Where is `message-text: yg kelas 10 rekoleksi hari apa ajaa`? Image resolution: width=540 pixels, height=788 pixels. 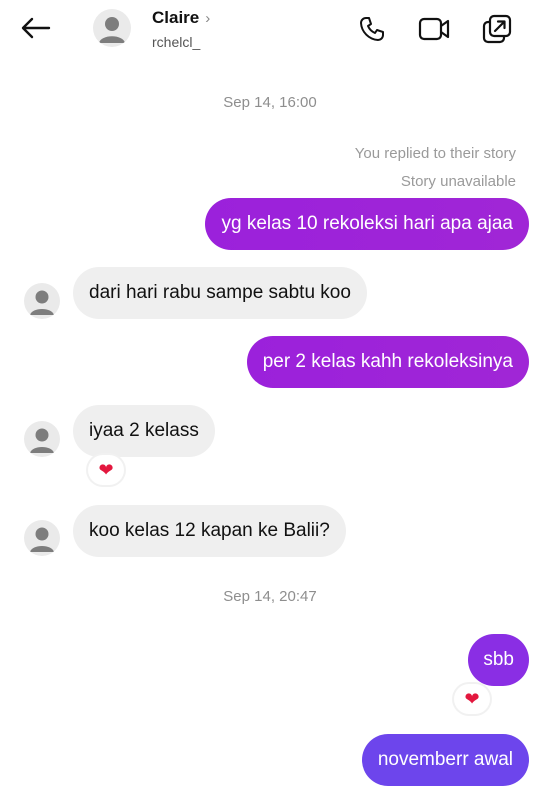
message-text: yg kelas 10 rekoleksi hari apa ajaa is located at coordinates (367, 223).